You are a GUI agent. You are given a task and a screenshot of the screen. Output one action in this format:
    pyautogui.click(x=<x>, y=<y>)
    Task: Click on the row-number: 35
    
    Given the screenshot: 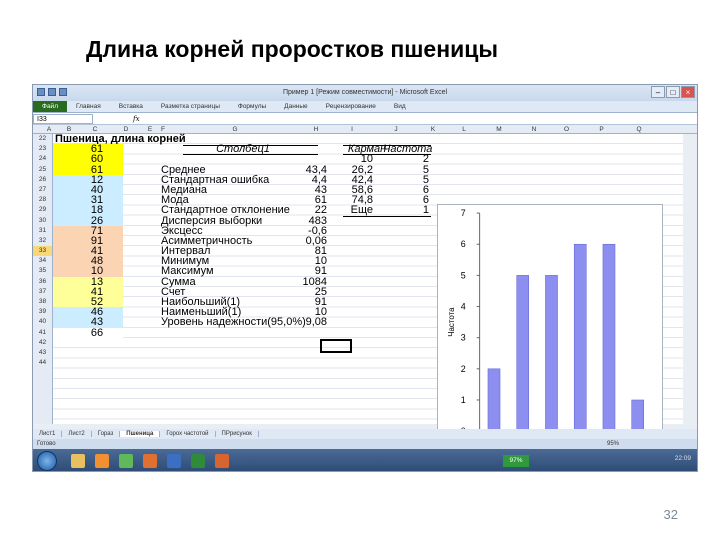 What is the action you would take?
    pyautogui.click(x=42, y=271)
    